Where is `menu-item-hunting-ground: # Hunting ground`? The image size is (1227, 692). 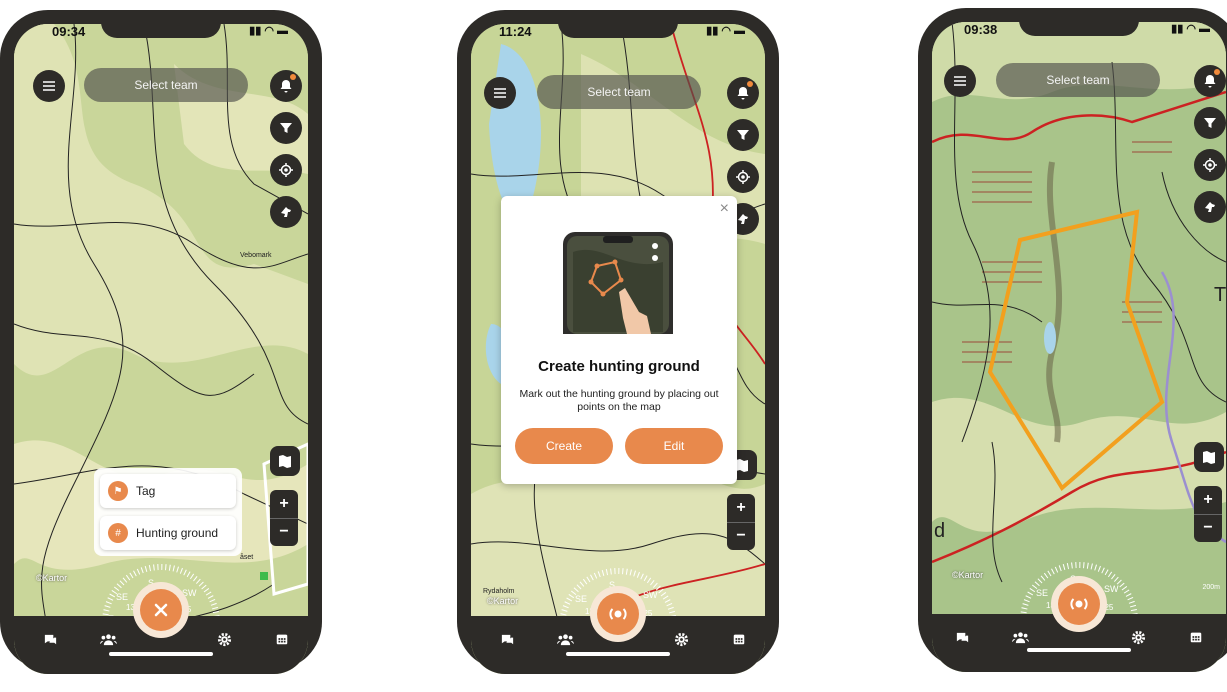 menu-item-hunting-ground: # Hunting ground is located at coordinates (168, 533).